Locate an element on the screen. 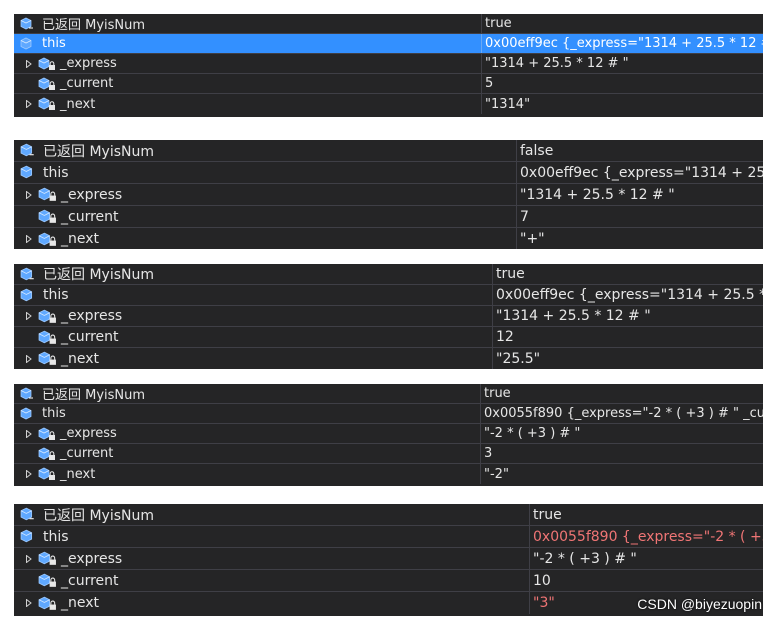 Image resolution: width=778 pixels, height=622 pixels. variable-value: 5 is located at coordinates (622, 83).